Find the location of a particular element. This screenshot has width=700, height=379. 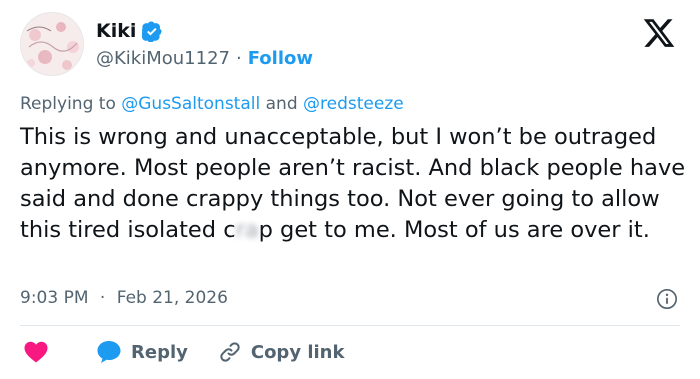

heart-icon is located at coordinates (36, 352).